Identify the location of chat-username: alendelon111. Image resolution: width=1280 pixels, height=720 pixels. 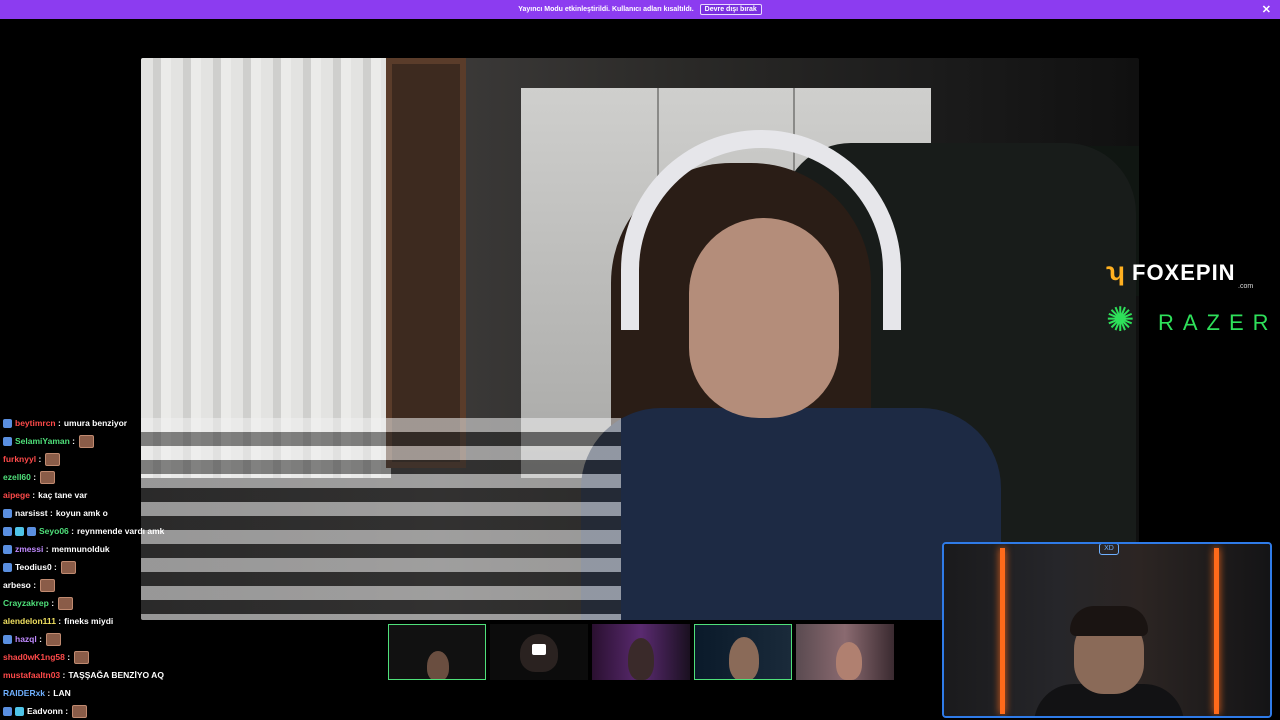
(29, 621).